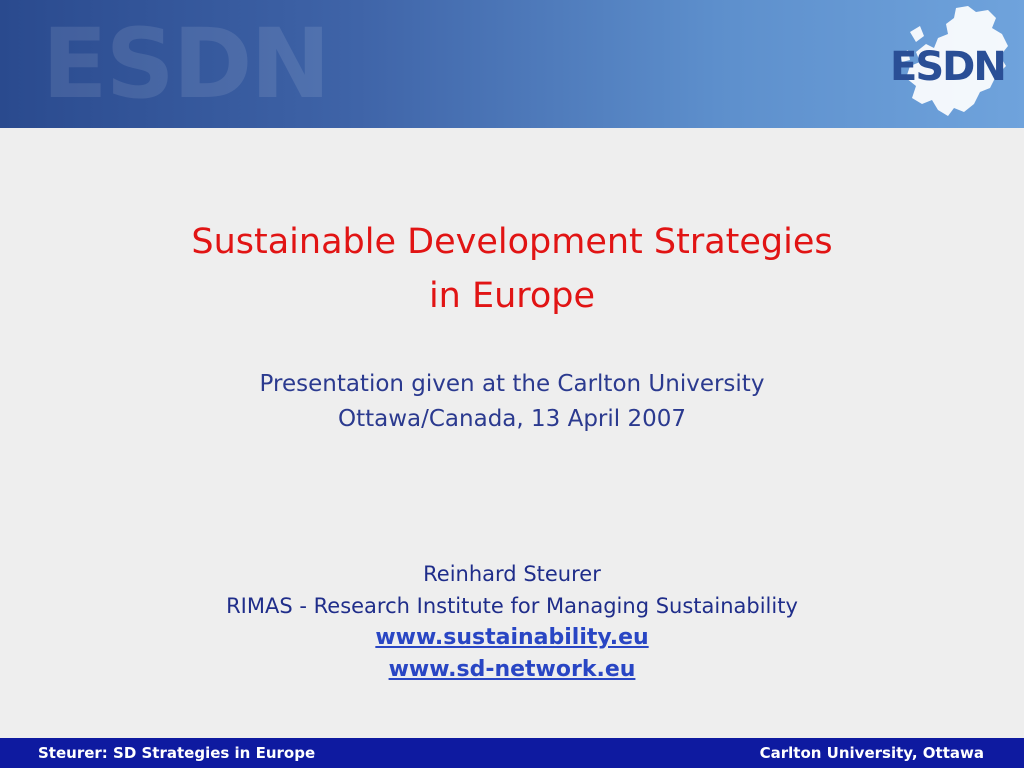 Image resolution: width=1024 pixels, height=768 pixels. Describe the element at coordinates (948, 67) in the screenshot. I see `esdn-logo: ESDN` at that location.